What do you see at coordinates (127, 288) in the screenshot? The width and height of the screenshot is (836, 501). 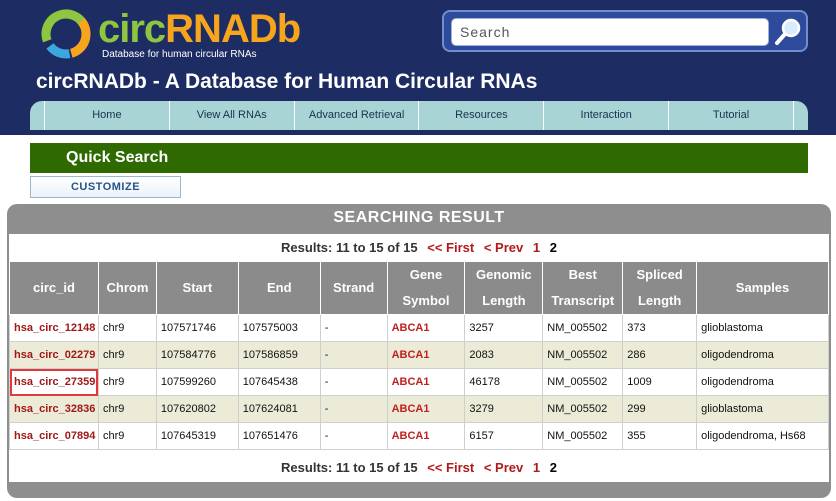 I see `col-chrom: Chrom` at bounding box center [127, 288].